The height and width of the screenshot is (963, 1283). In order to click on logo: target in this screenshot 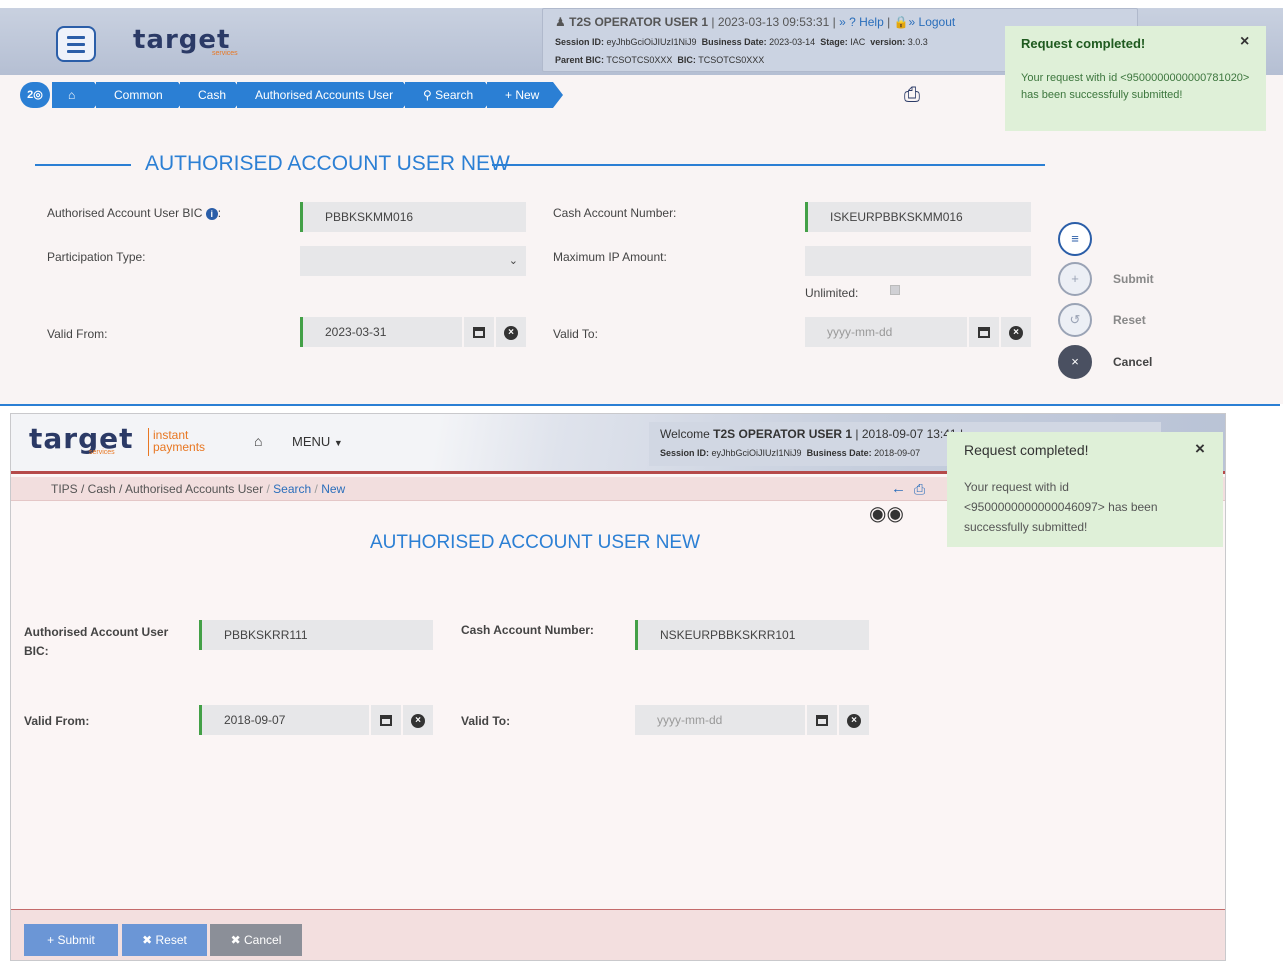, I will do `click(81, 438)`.